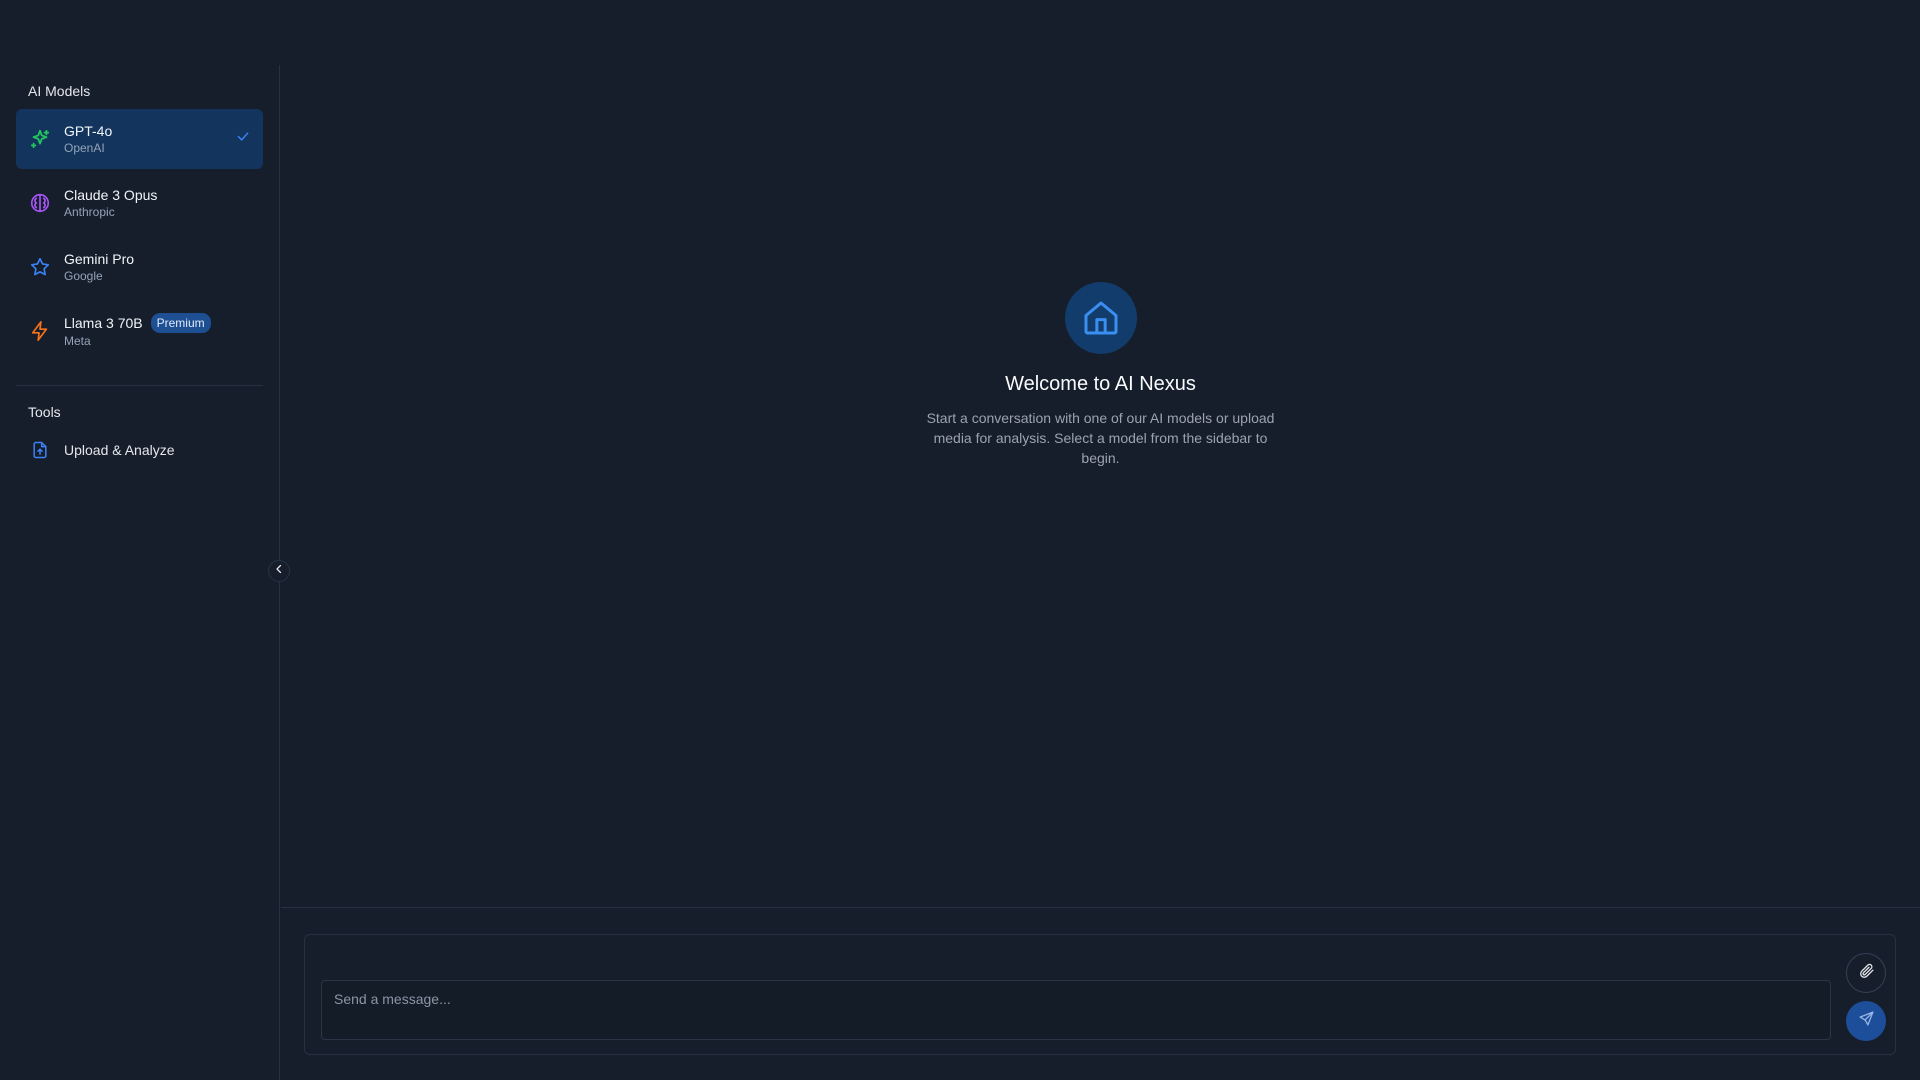 The width and height of the screenshot is (1920, 1080). I want to click on model-item-llama-3-70b: Llama 3 70B Premium Meta, so click(139, 331).